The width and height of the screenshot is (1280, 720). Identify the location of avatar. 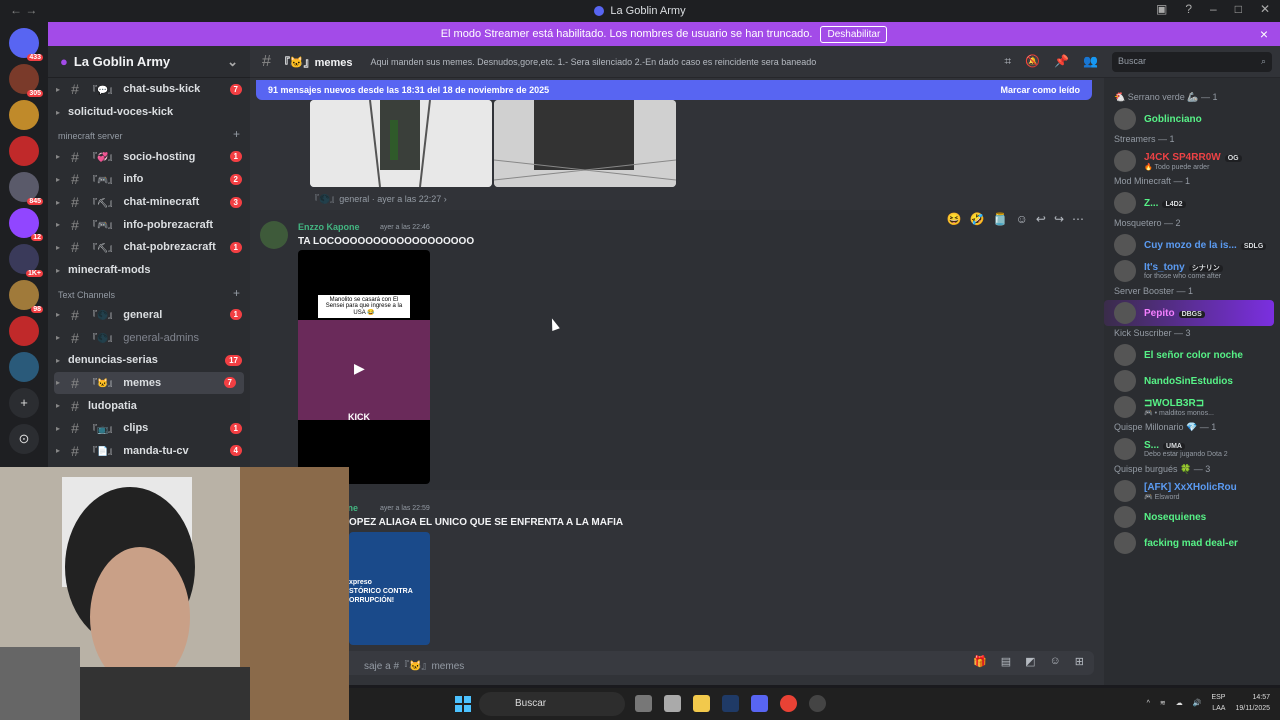
(274, 235).